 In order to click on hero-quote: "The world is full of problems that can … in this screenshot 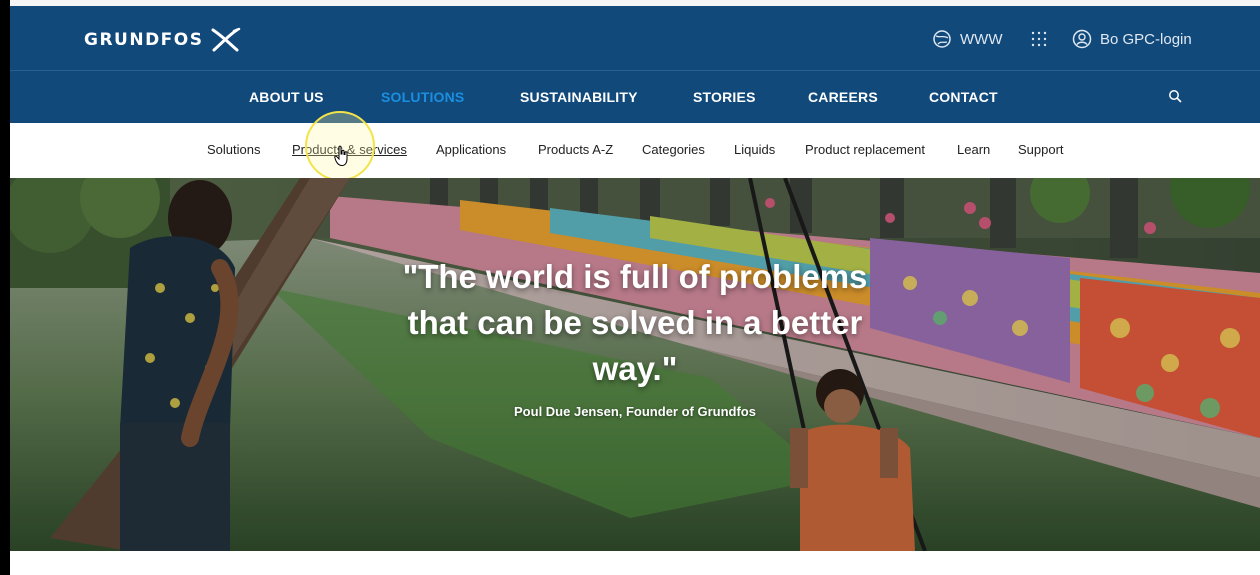, I will do `click(635, 322)`.